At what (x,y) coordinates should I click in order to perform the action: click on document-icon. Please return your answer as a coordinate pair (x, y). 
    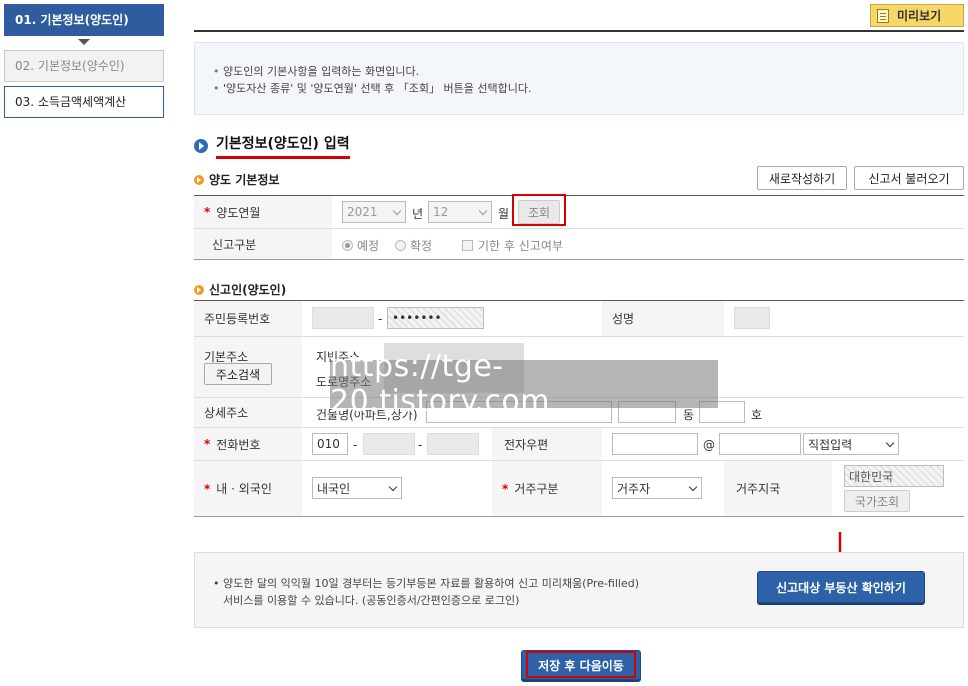
    Looking at the image, I should click on (883, 15).